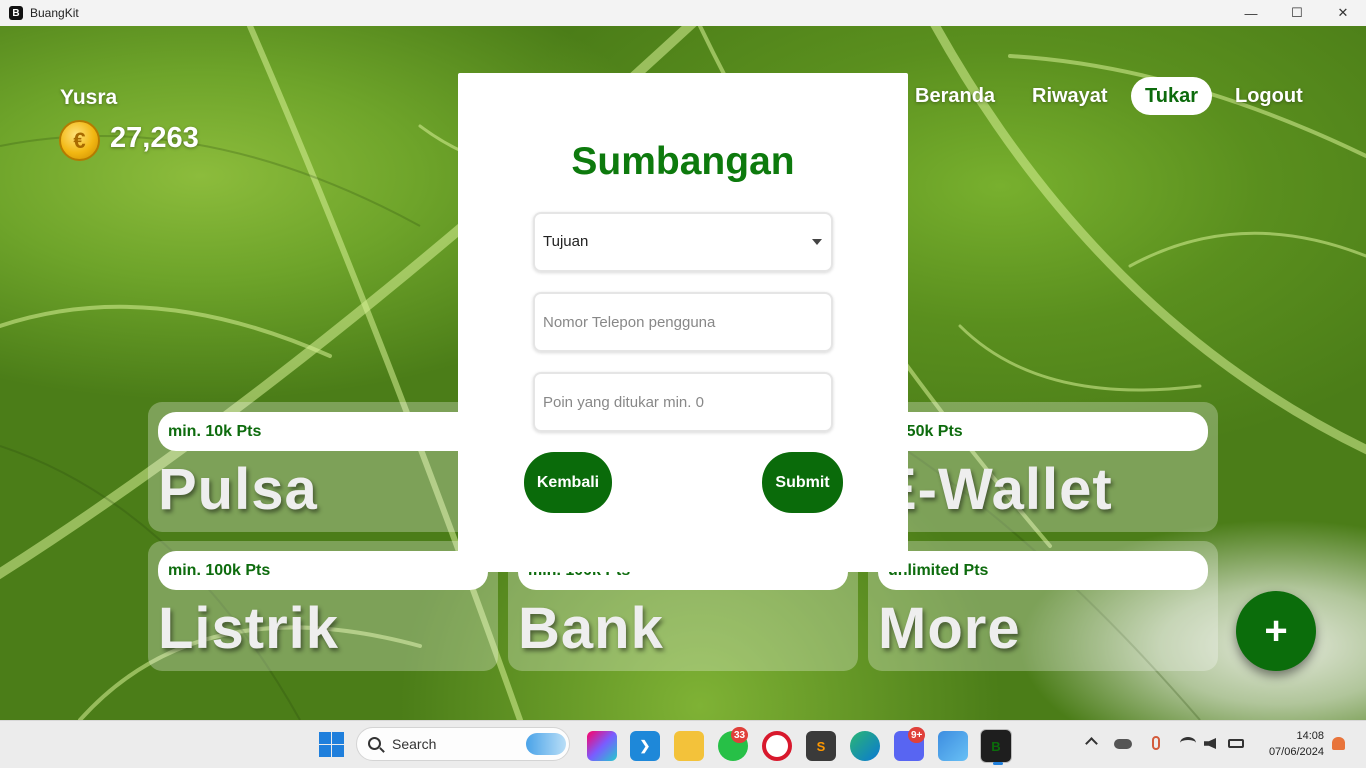 The image size is (1366, 768). What do you see at coordinates (1171, 96) in the screenshot?
I see `nav-tukar: Tukar` at bounding box center [1171, 96].